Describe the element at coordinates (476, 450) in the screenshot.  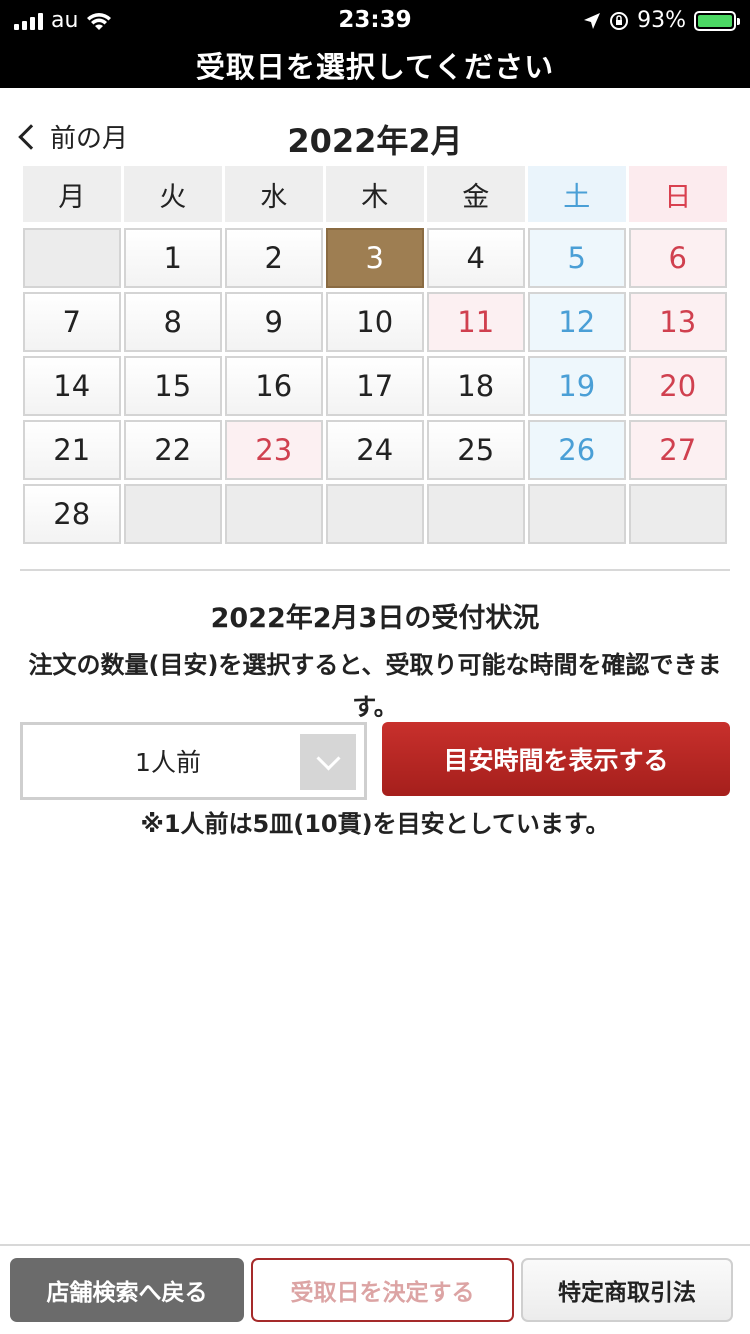
I see `calendar-day-25: 25` at that location.